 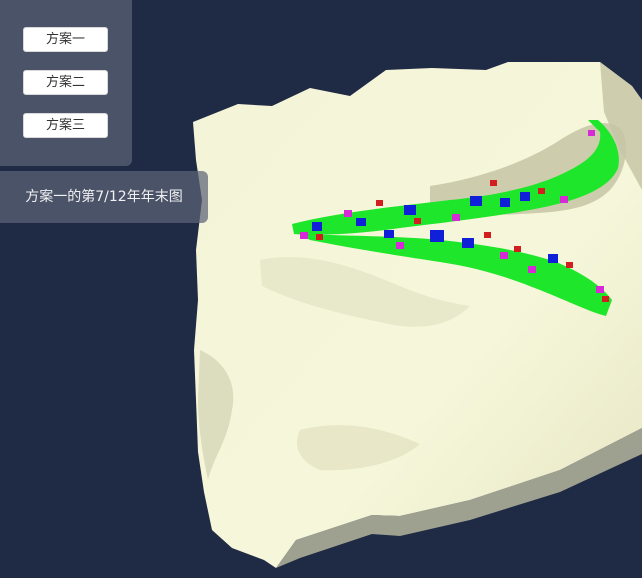 What do you see at coordinates (65, 125) in the screenshot?
I see `plan-three-button: 方案三` at bounding box center [65, 125].